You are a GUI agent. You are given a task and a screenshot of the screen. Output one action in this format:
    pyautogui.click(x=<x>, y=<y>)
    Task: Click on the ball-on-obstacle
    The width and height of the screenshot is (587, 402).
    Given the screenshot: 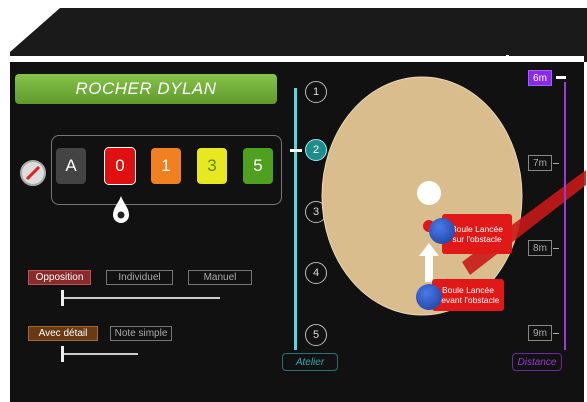 What is the action you would take?
    pyautogui.click(x=442, y=231)
    